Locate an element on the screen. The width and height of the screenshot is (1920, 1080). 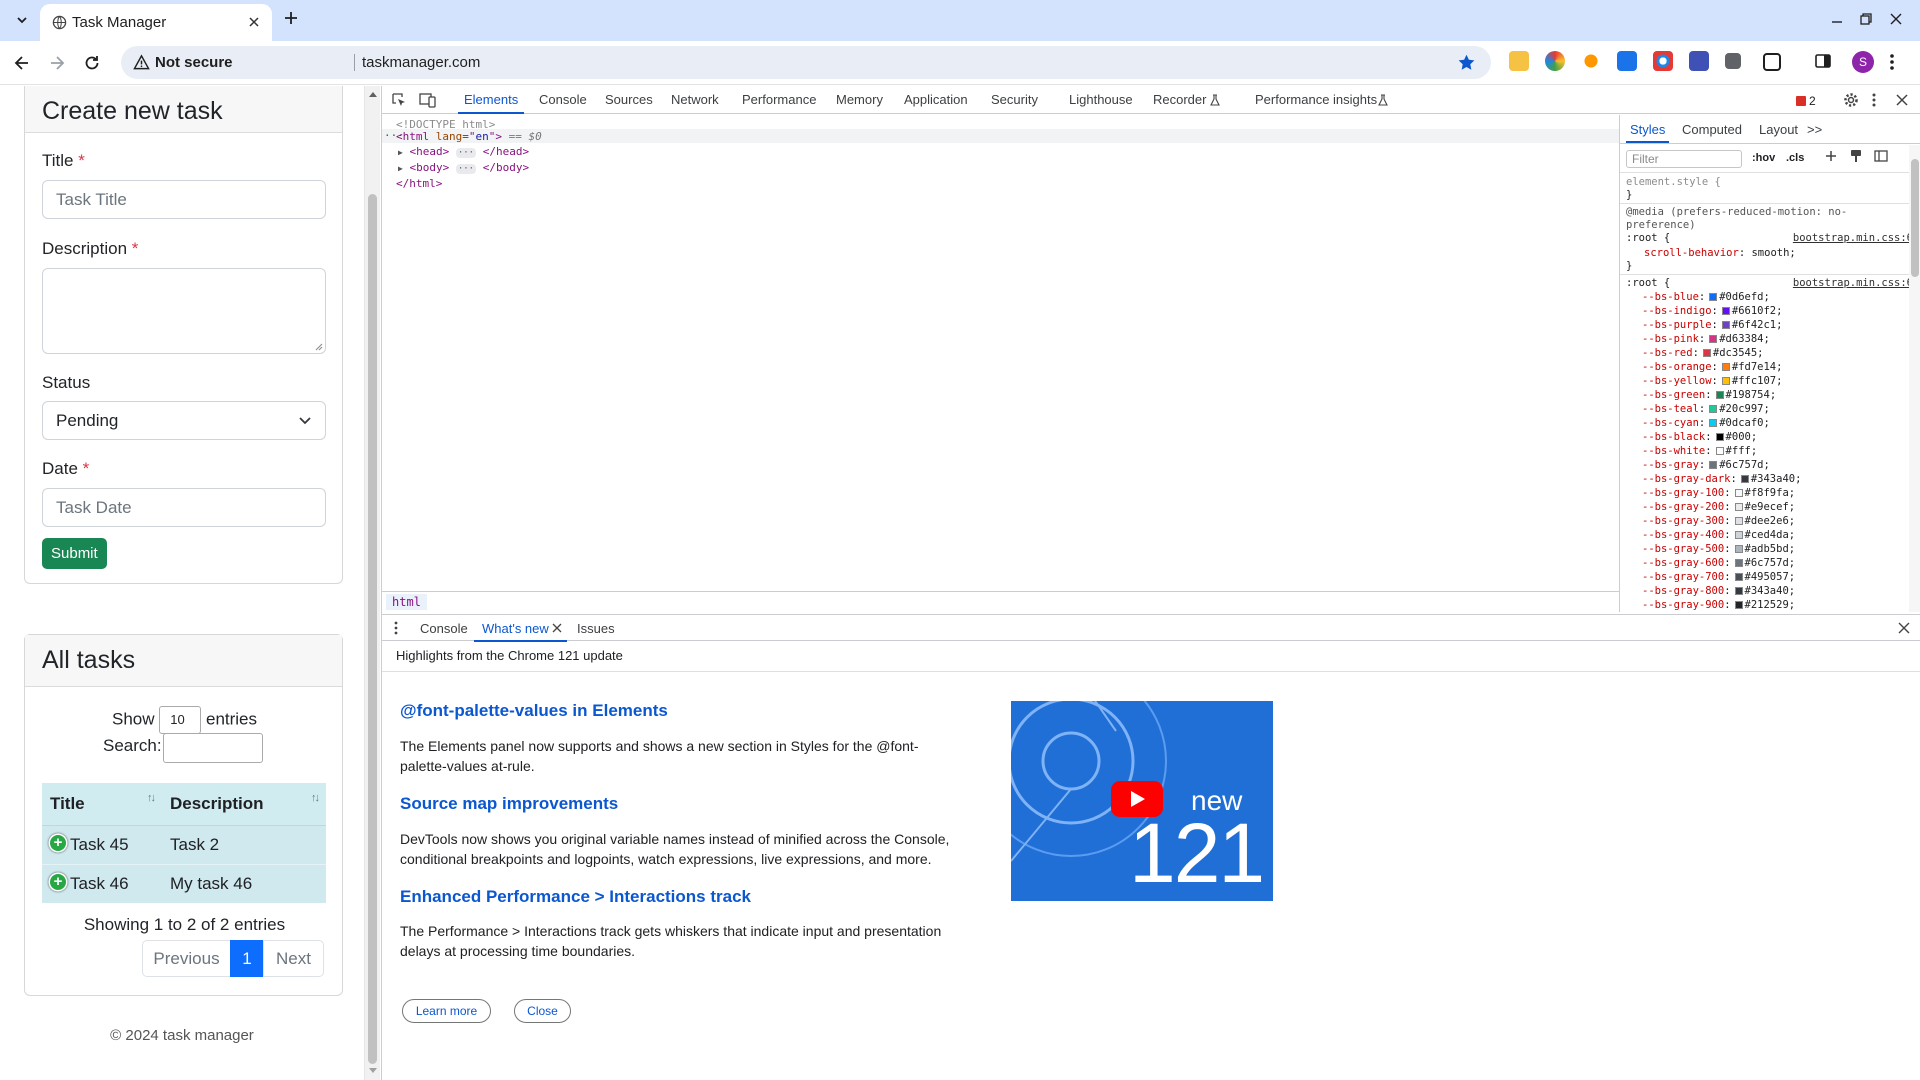
devtools-tab-performance: Performance is located at coordinates (779, 99).